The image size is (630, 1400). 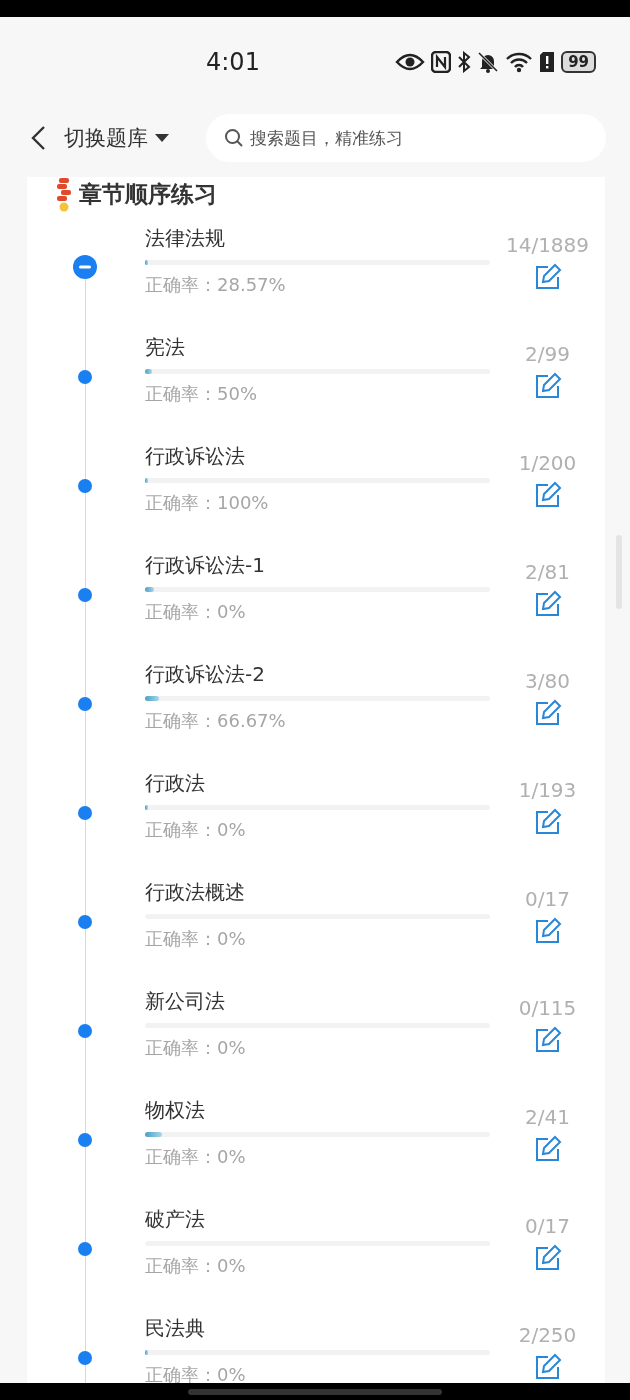 What do you see at coordinates (547, 463) in the screenshot?
I see `question-count: 1/200` at bounding box center [547, 463].